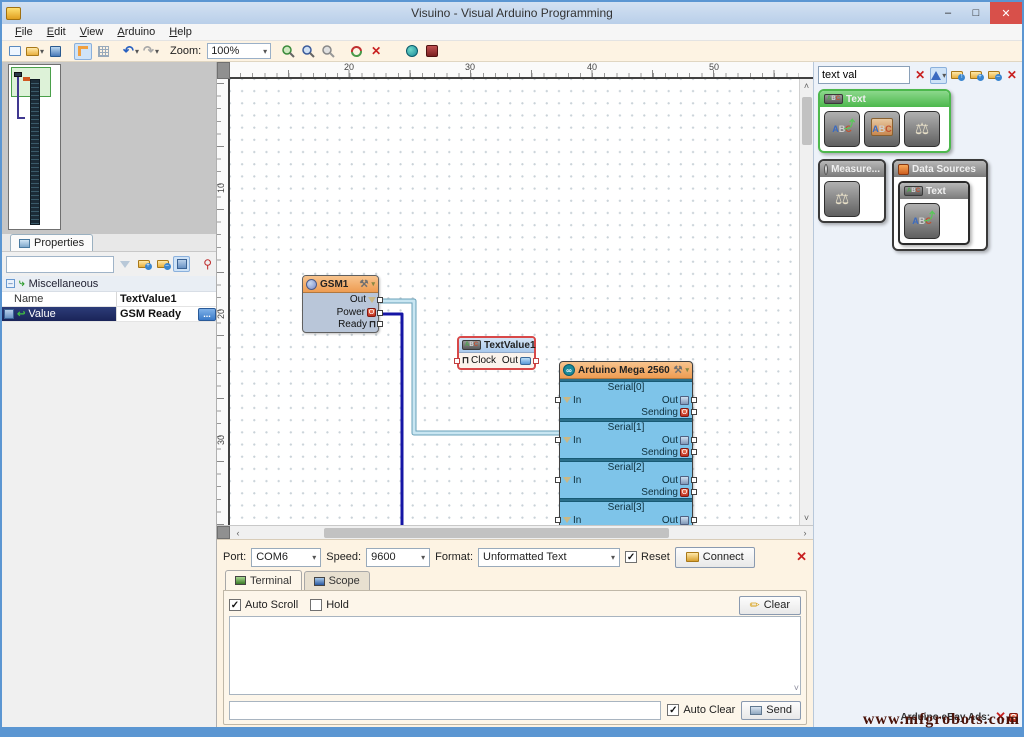 This screenshot has height=737, width=1024. I want to click on terminal-output: ˅, so click(515, 655).